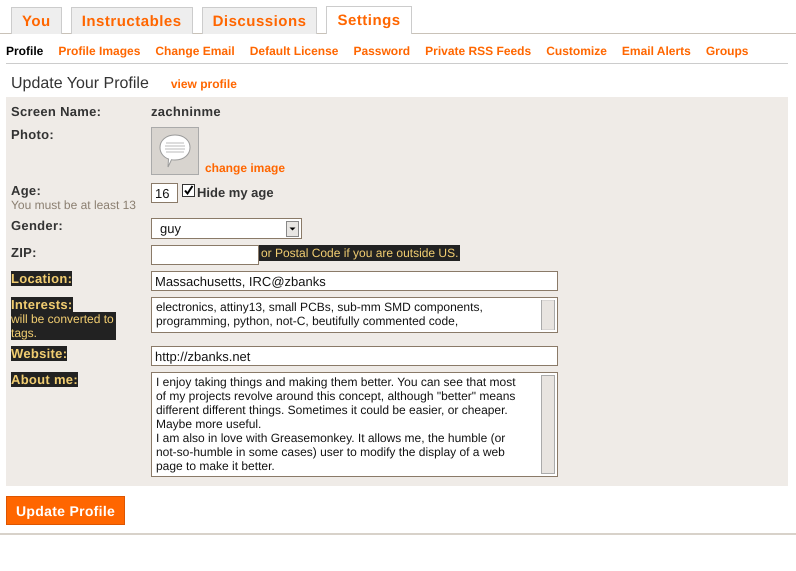  Describe the element at coordinates (36, 20) in the screenshot. I see `nav-tab: You` at that location.